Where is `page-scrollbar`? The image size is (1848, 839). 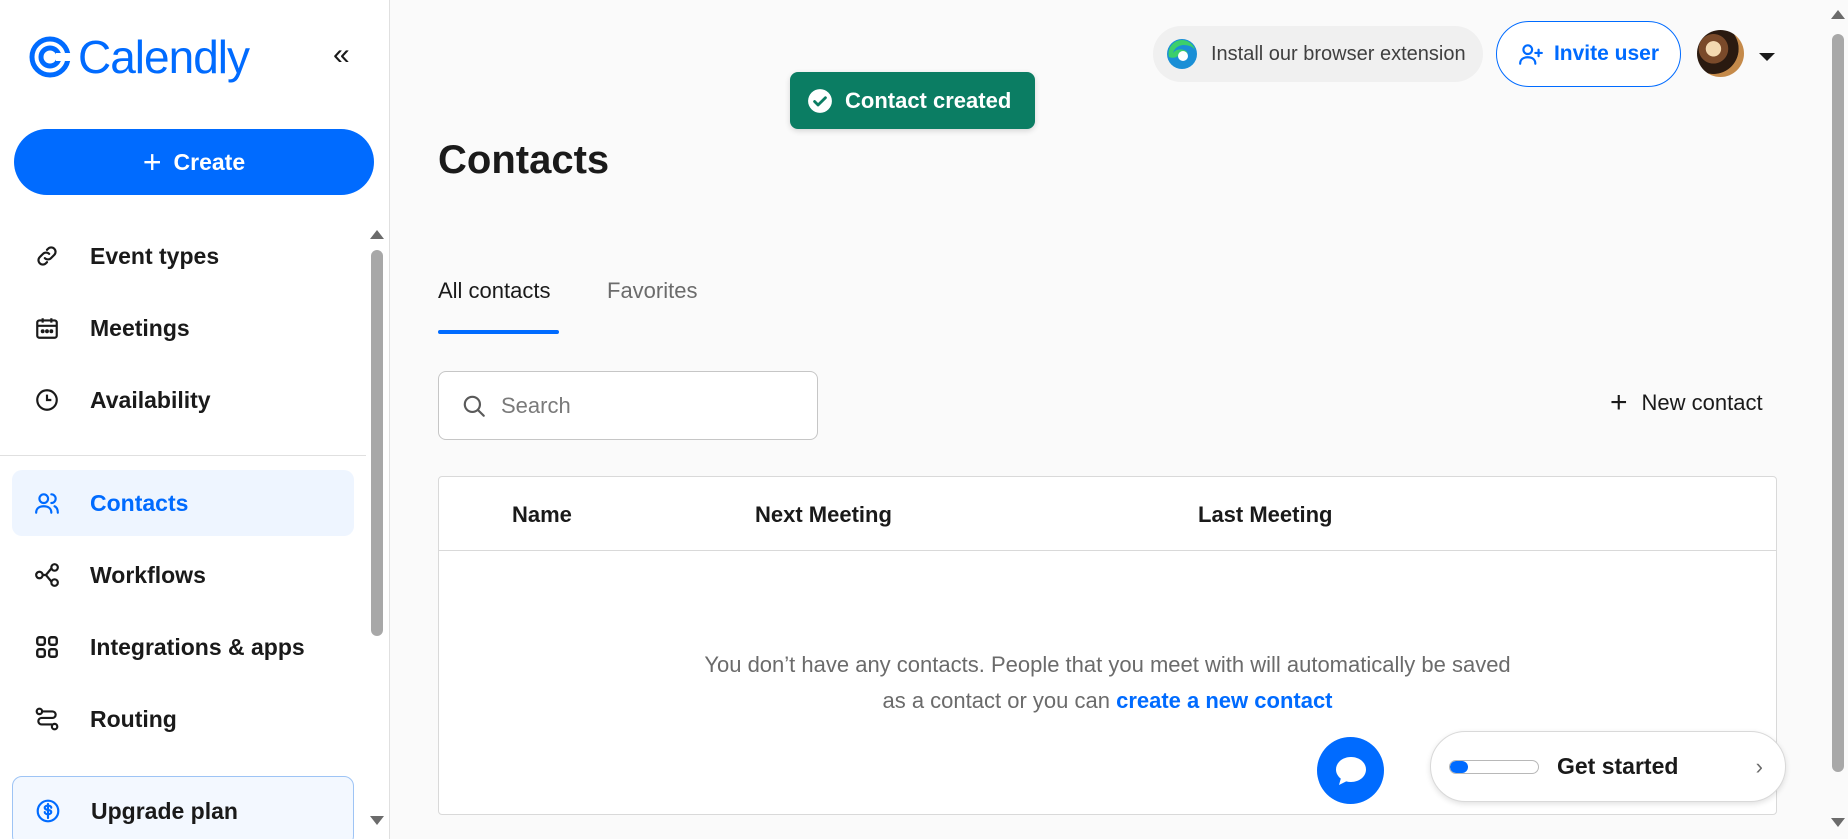 page-scrollbar is located at coordinates (1838, 403).